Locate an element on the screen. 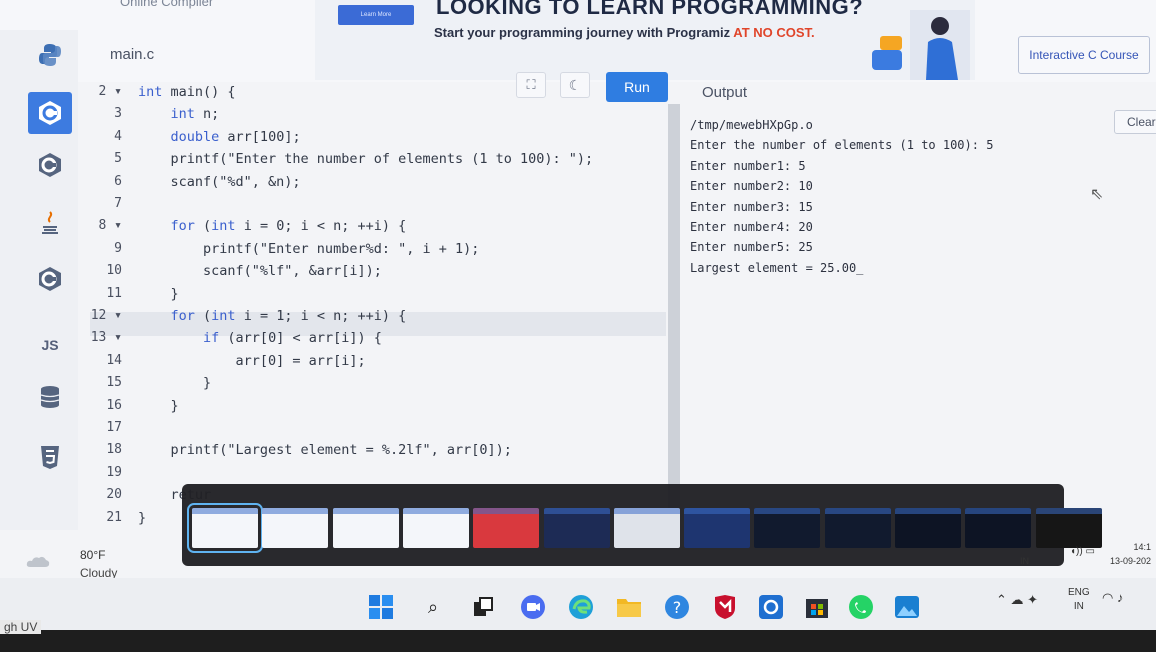  sidebar-item-cpp is located at coordinates (50, 165).